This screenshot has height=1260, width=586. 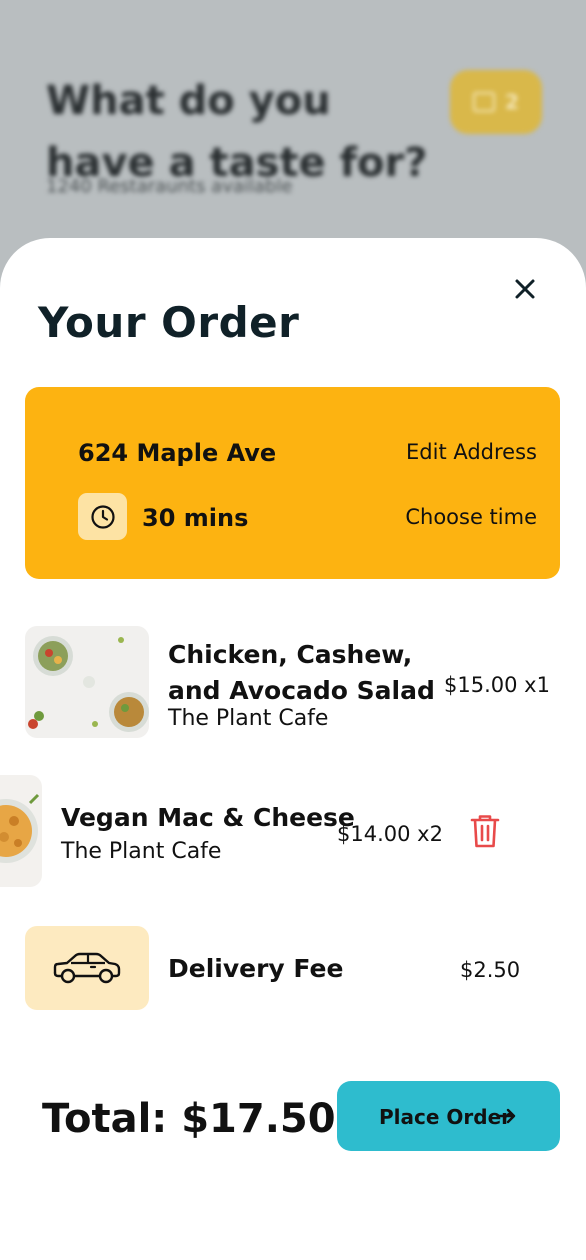 I want to click on car-icon, so click(x=87, y=968).